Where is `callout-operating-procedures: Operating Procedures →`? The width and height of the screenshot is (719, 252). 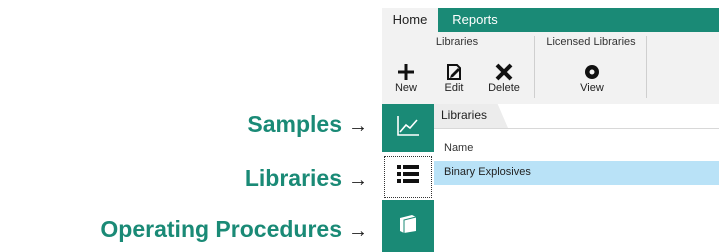 callout-operating-procedures: Operating Procedures → is located at coordinates (234, 230).